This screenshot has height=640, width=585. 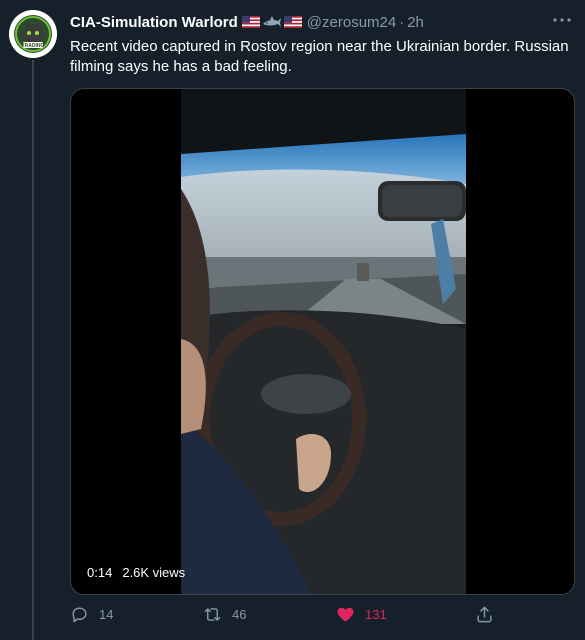 I want to click on like-button: 131, so click(x=361, y=614).